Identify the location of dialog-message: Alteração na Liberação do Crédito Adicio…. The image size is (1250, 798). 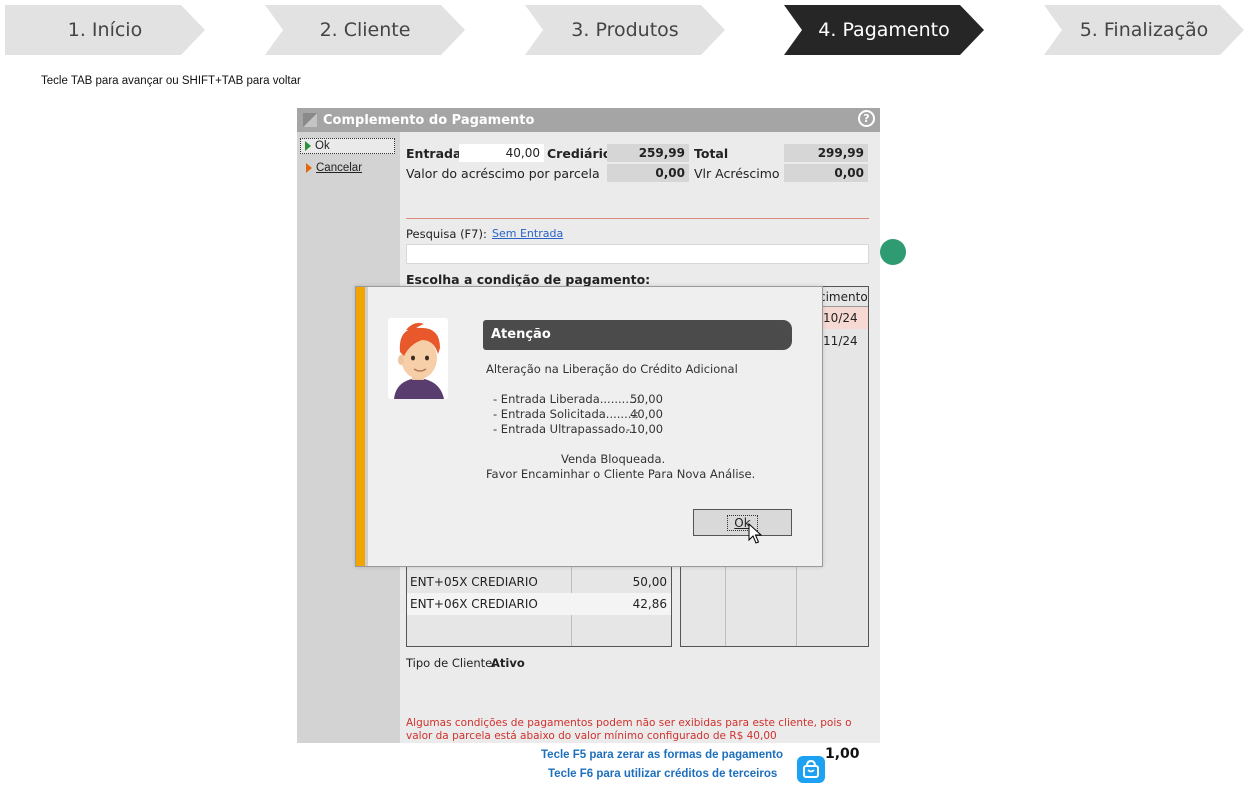
(612, 369).